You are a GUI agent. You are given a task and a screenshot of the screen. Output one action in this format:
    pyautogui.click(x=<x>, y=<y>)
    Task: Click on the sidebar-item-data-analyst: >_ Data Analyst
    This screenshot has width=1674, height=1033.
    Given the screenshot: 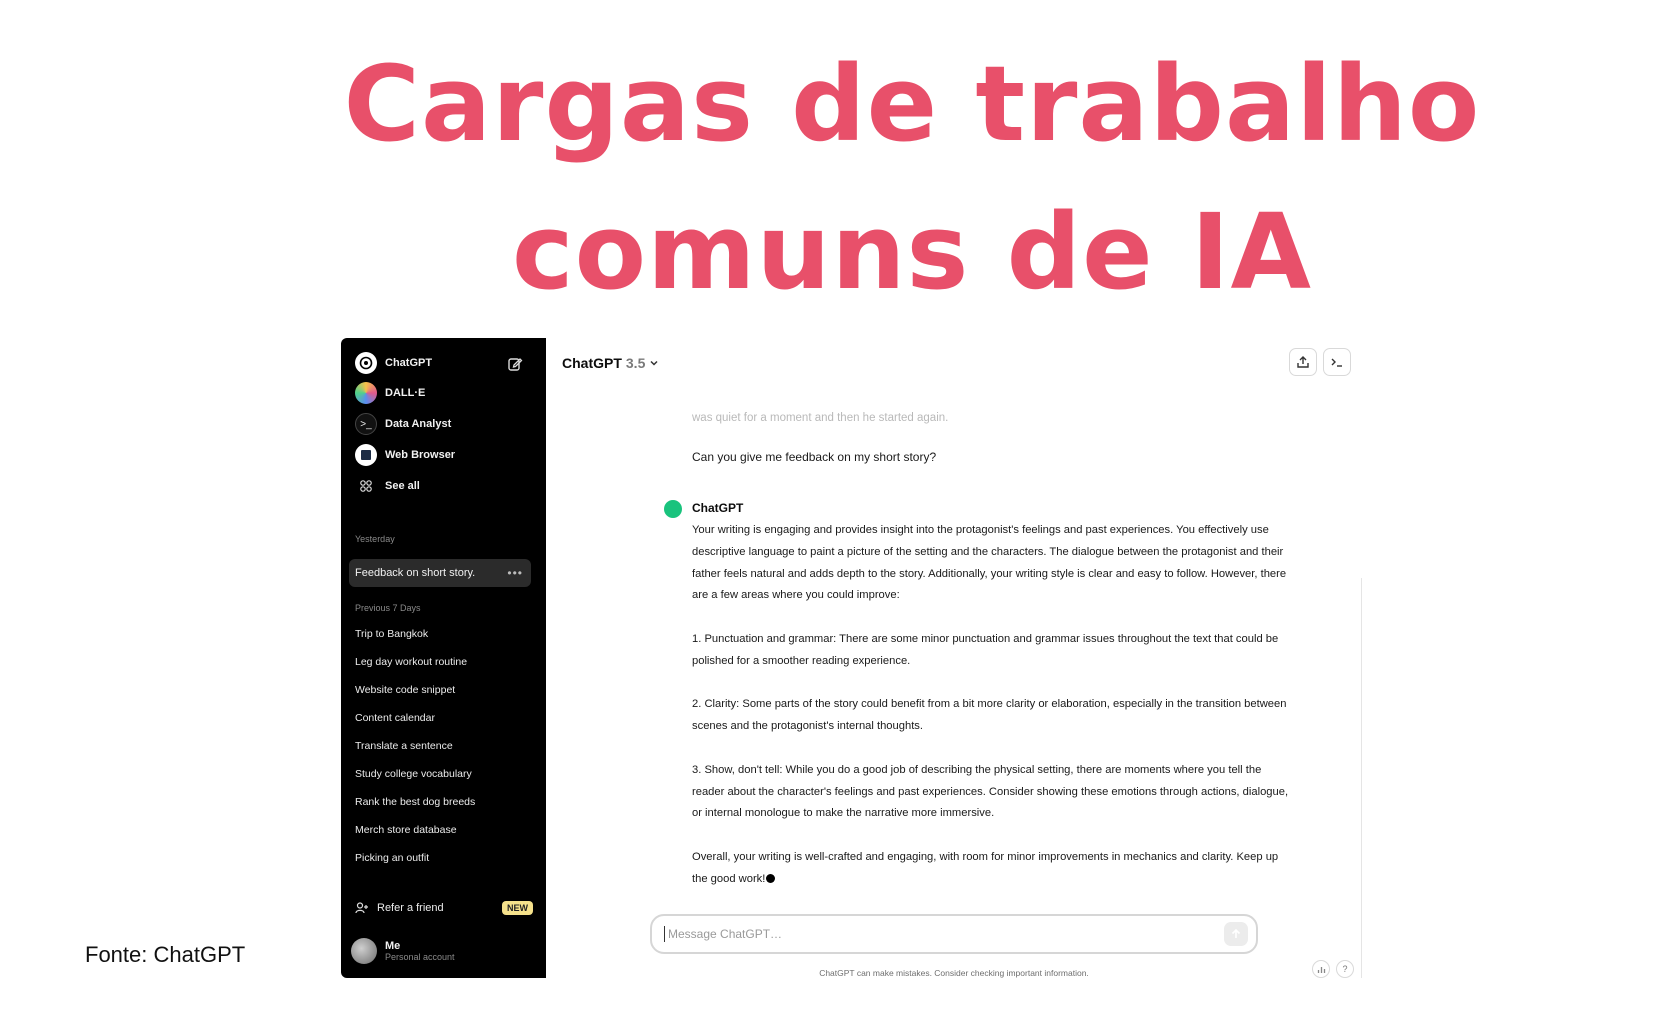 What is the action you would take?
    pyautogui.click(x=403, y=424)
    